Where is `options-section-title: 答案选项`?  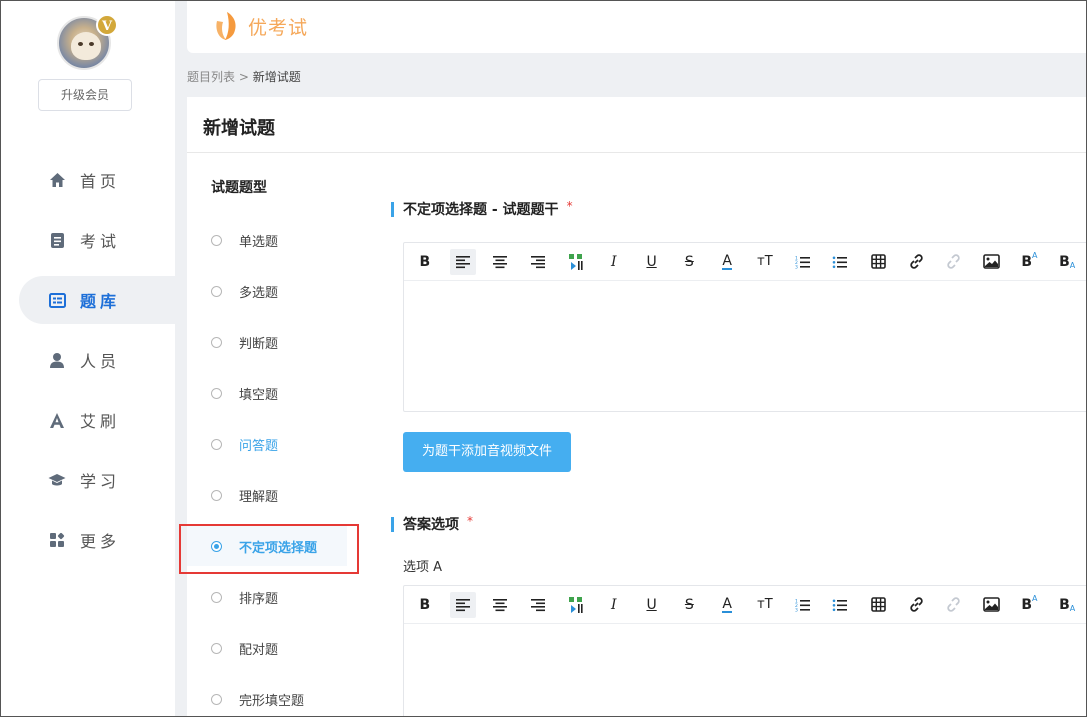 options-section-title: 答案选项 is located at coordinates (431, 525).